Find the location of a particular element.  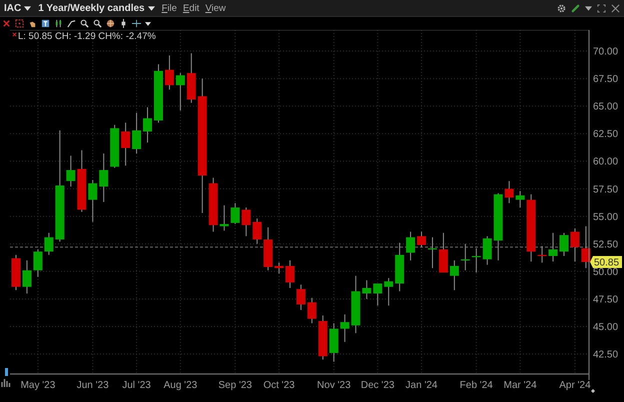

axis-label: Oct '23 is located at coordinates (279, 385).